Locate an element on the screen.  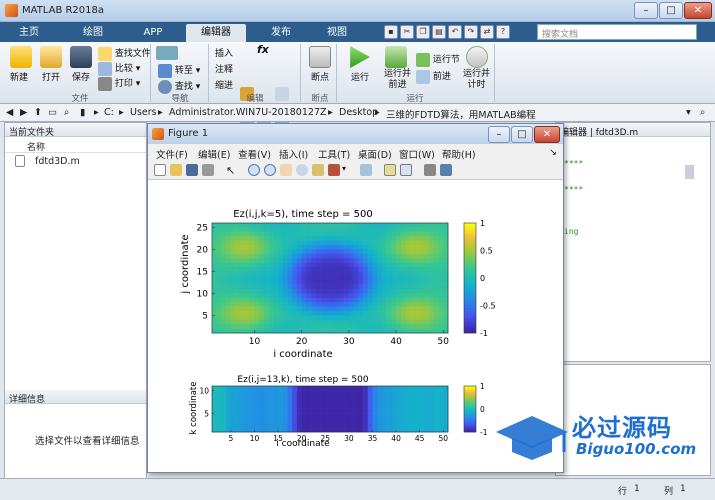
figure-maximize-button: □ is located at coordinates (522, 134).